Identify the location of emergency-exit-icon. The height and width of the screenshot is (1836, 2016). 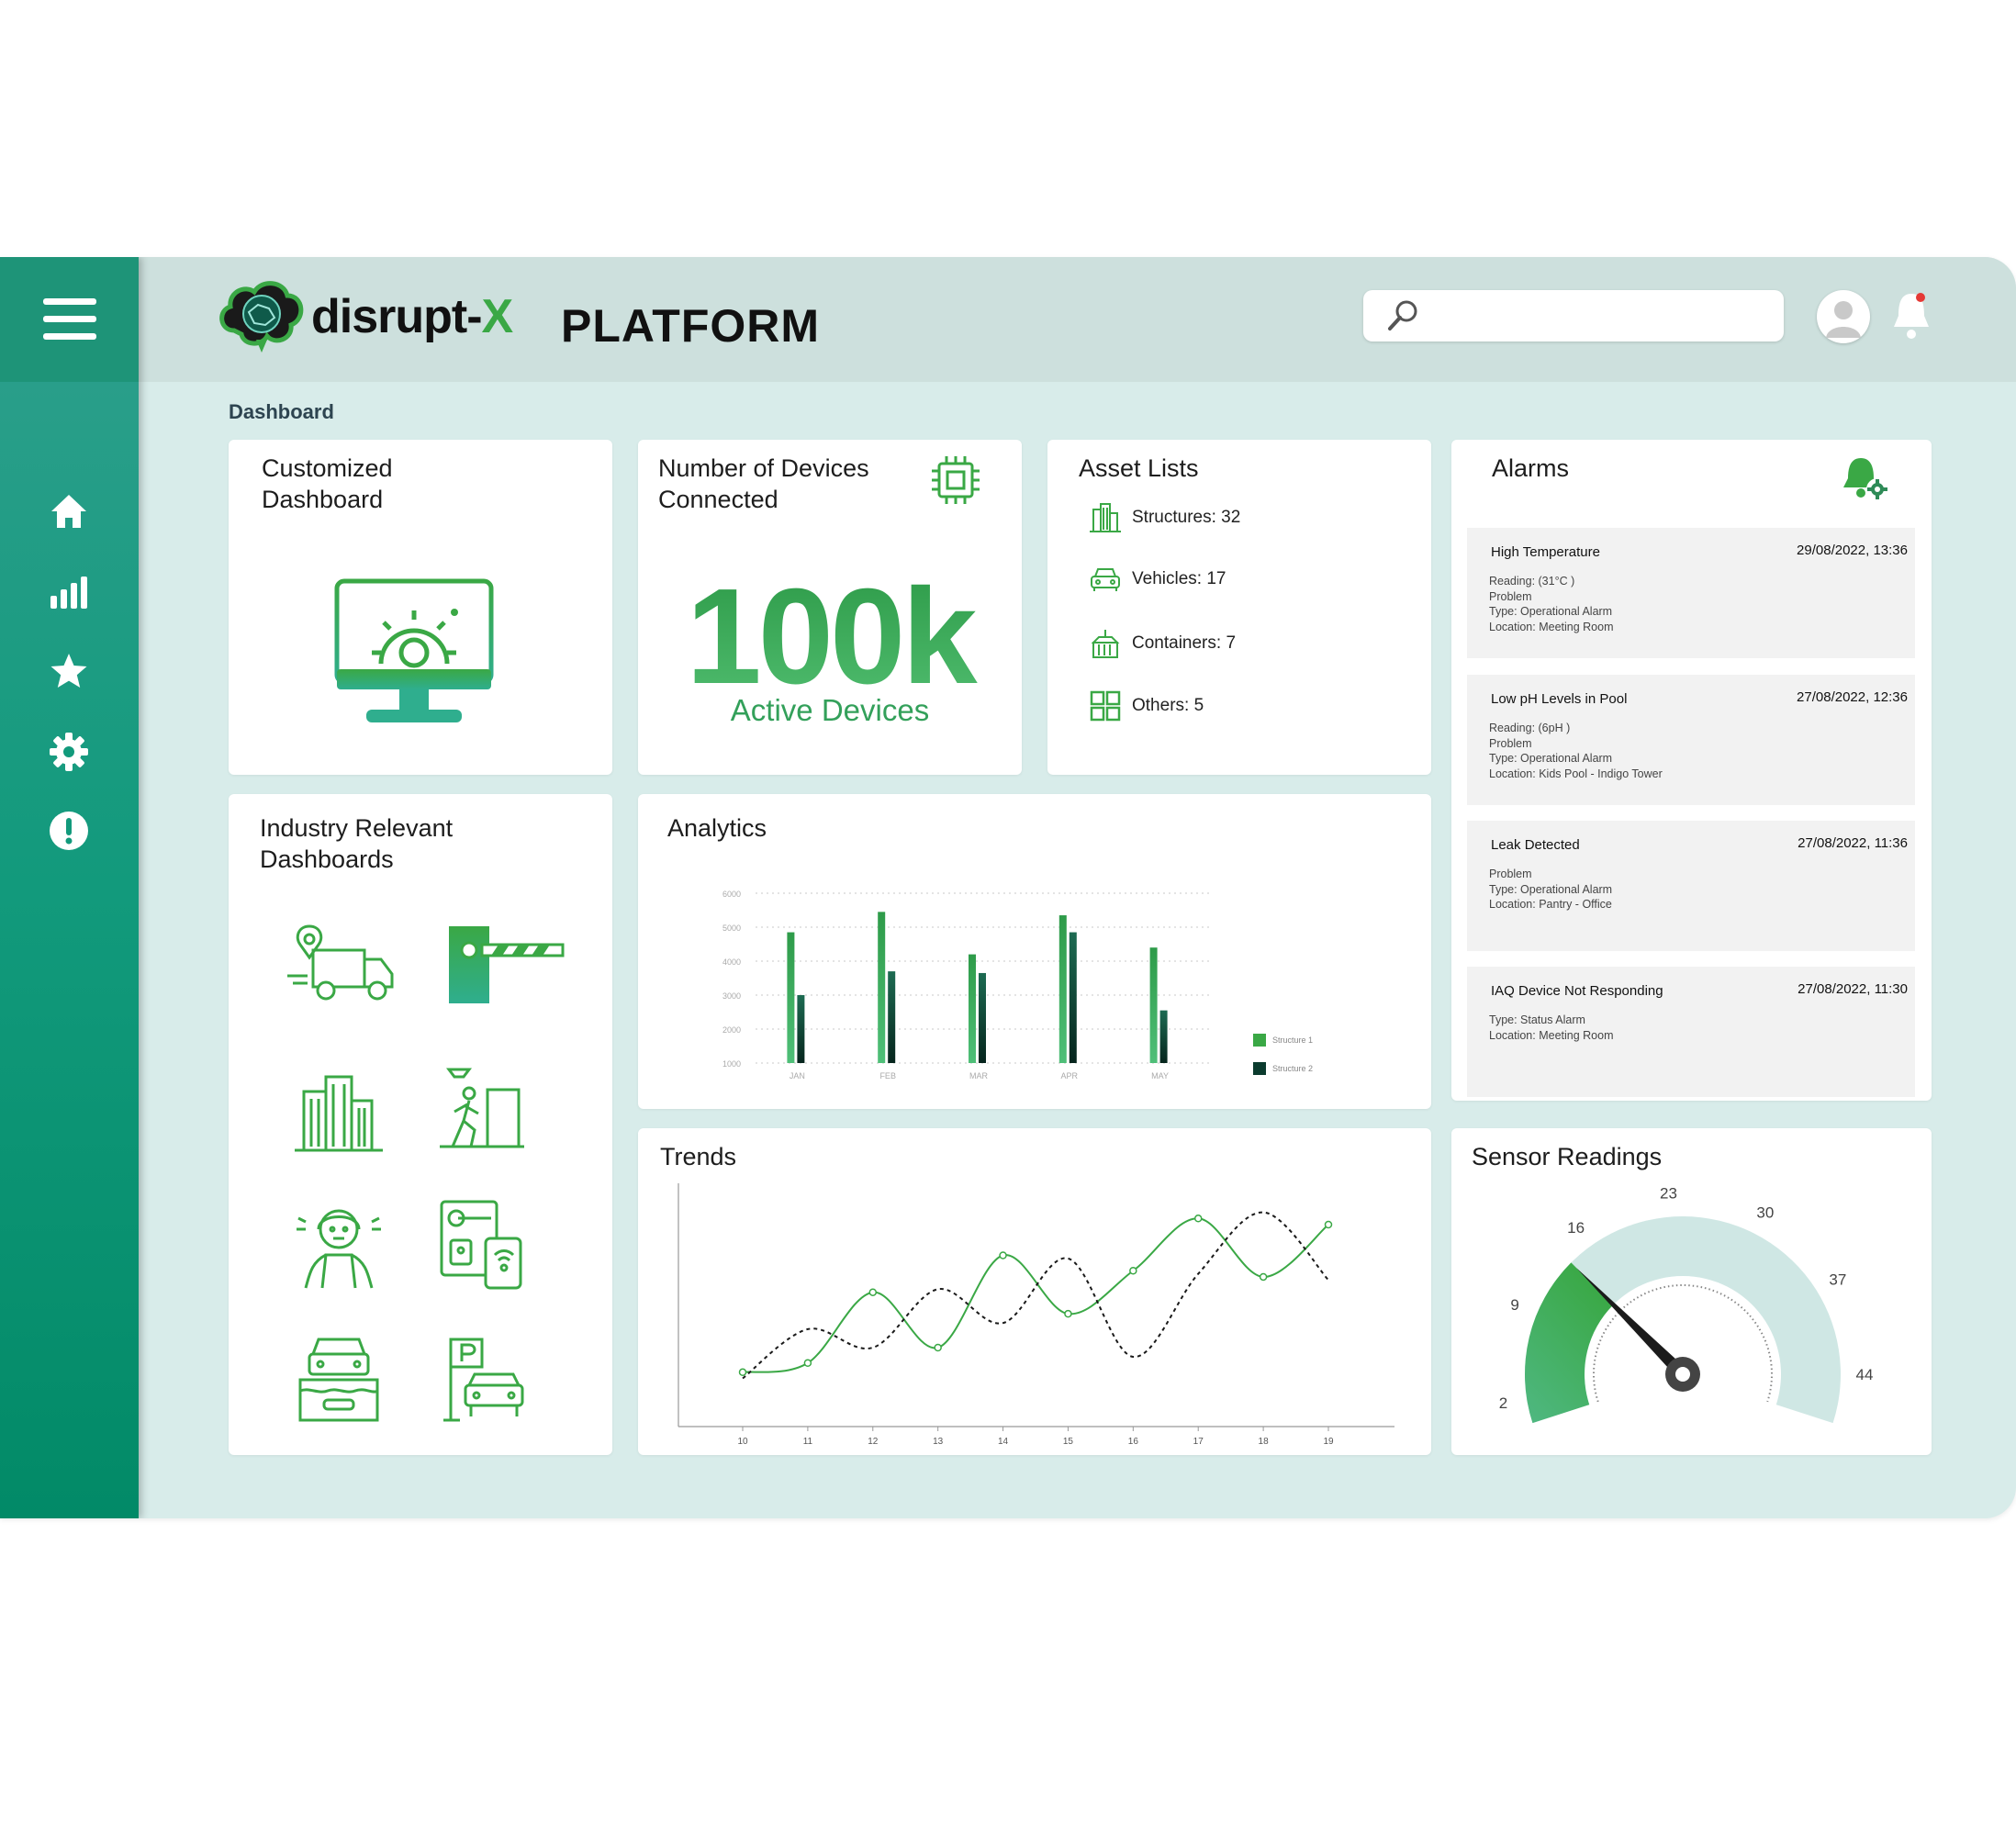
(482, 1110).